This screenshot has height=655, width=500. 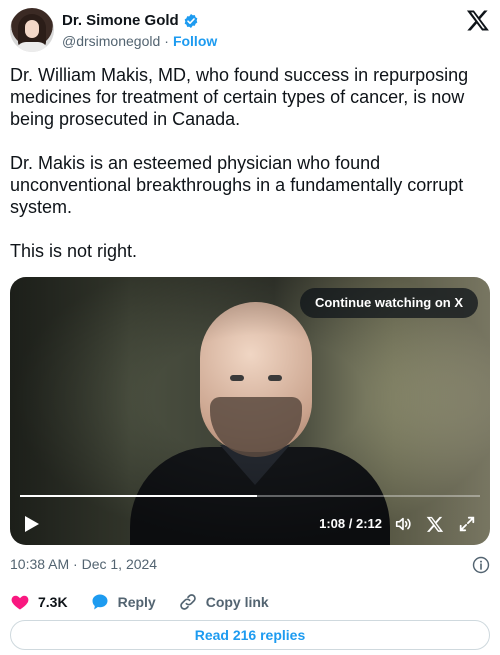 I want to click on video-progress-bar, so click(x=250, y=496).